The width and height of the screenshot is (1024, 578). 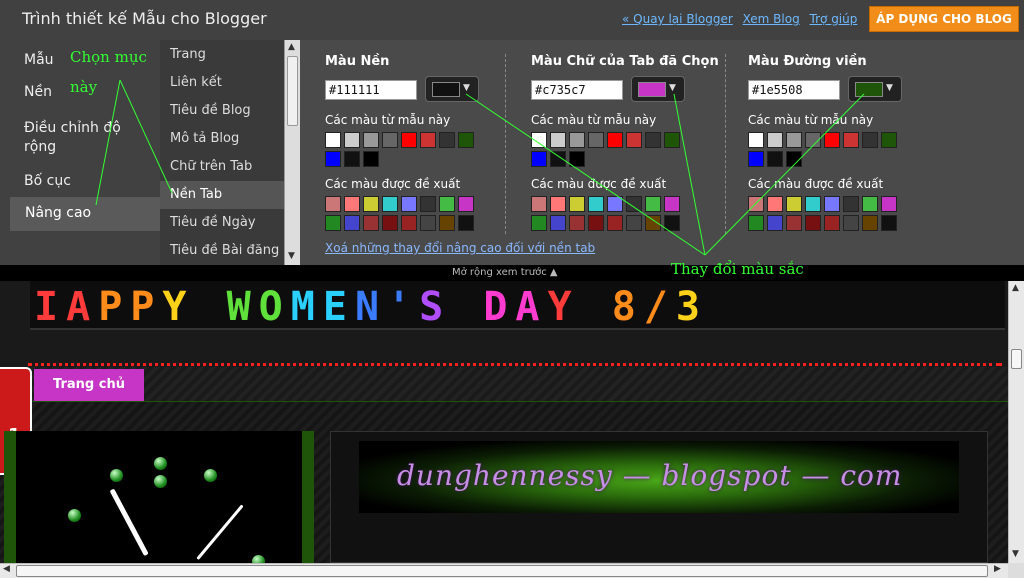 I want to click on scroll-right-icon: ▶, so click(x=997, y=569).